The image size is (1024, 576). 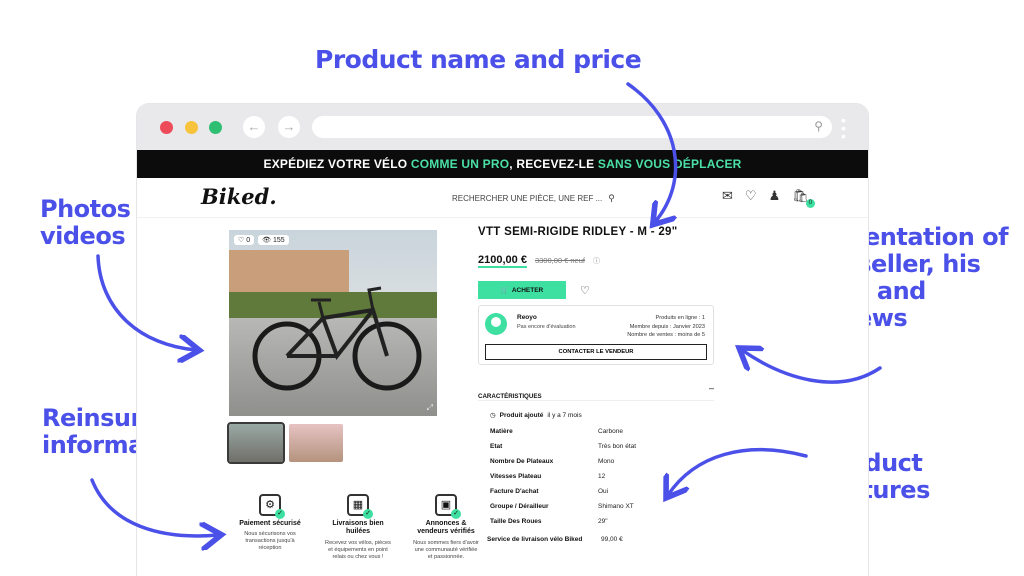 I want to click on forward-arrow-icon: →, so click(x=289, y=127).